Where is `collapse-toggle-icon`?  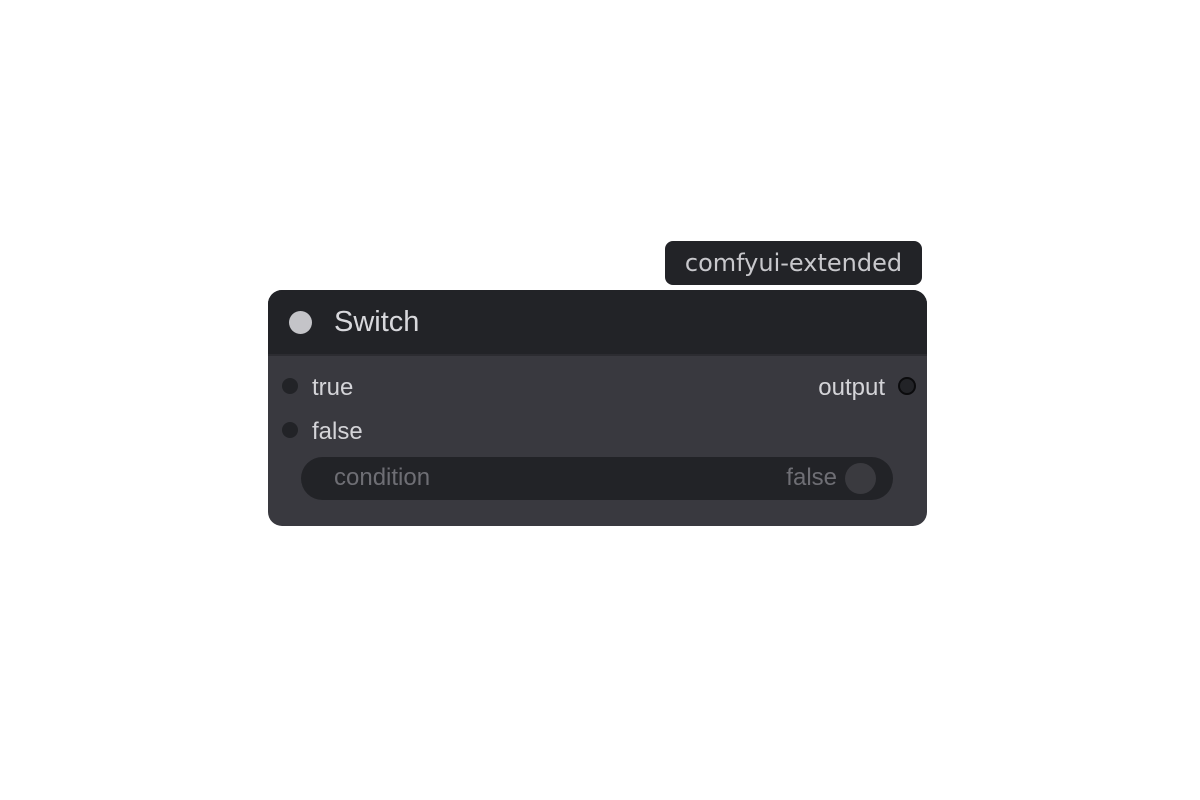
collapse-toggle-icon is located at coordinates (300, 322).